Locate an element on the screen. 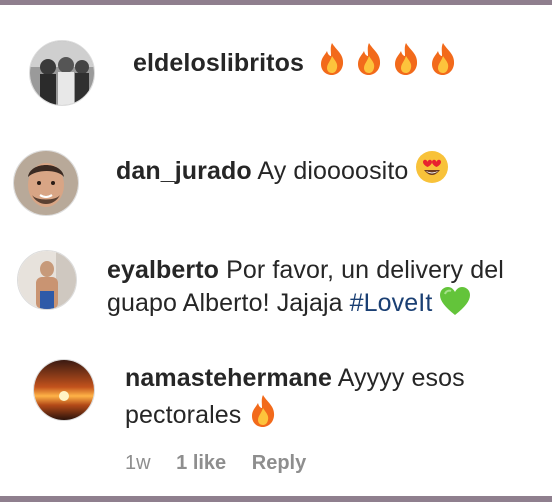 The image size is (552, 502). comment-body-line1: Ayyyy esos is located at coordinates (401, 378).